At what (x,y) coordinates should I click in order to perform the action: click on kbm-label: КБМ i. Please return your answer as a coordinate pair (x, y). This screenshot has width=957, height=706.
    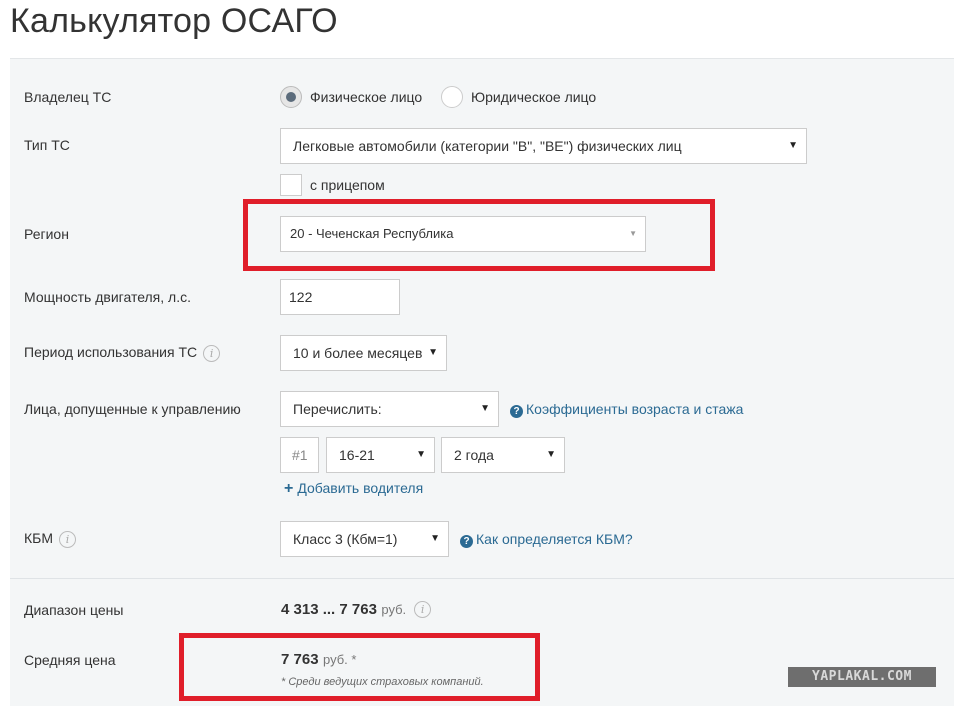
    Looking at the image, I should click on (50, 539).